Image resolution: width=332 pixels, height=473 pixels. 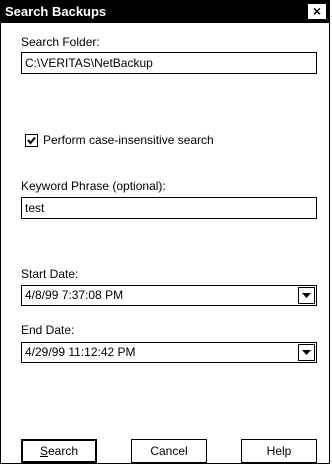 I want to click on start-date-dropdown-button, so click(x=306, y=295).